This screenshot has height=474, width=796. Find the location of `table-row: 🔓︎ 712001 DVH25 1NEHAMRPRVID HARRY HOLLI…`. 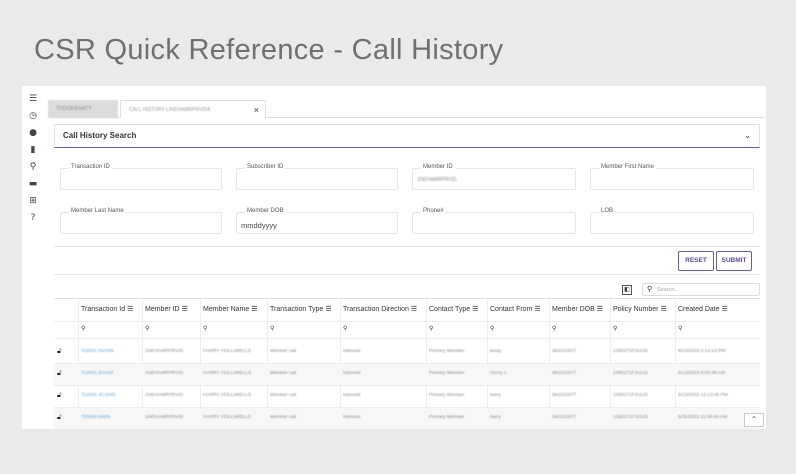

table-row: 🔓︎ 712001 DVH25 1NEHAMRPRVID HARRY HOLLI… is located at coordinates (407, 353).